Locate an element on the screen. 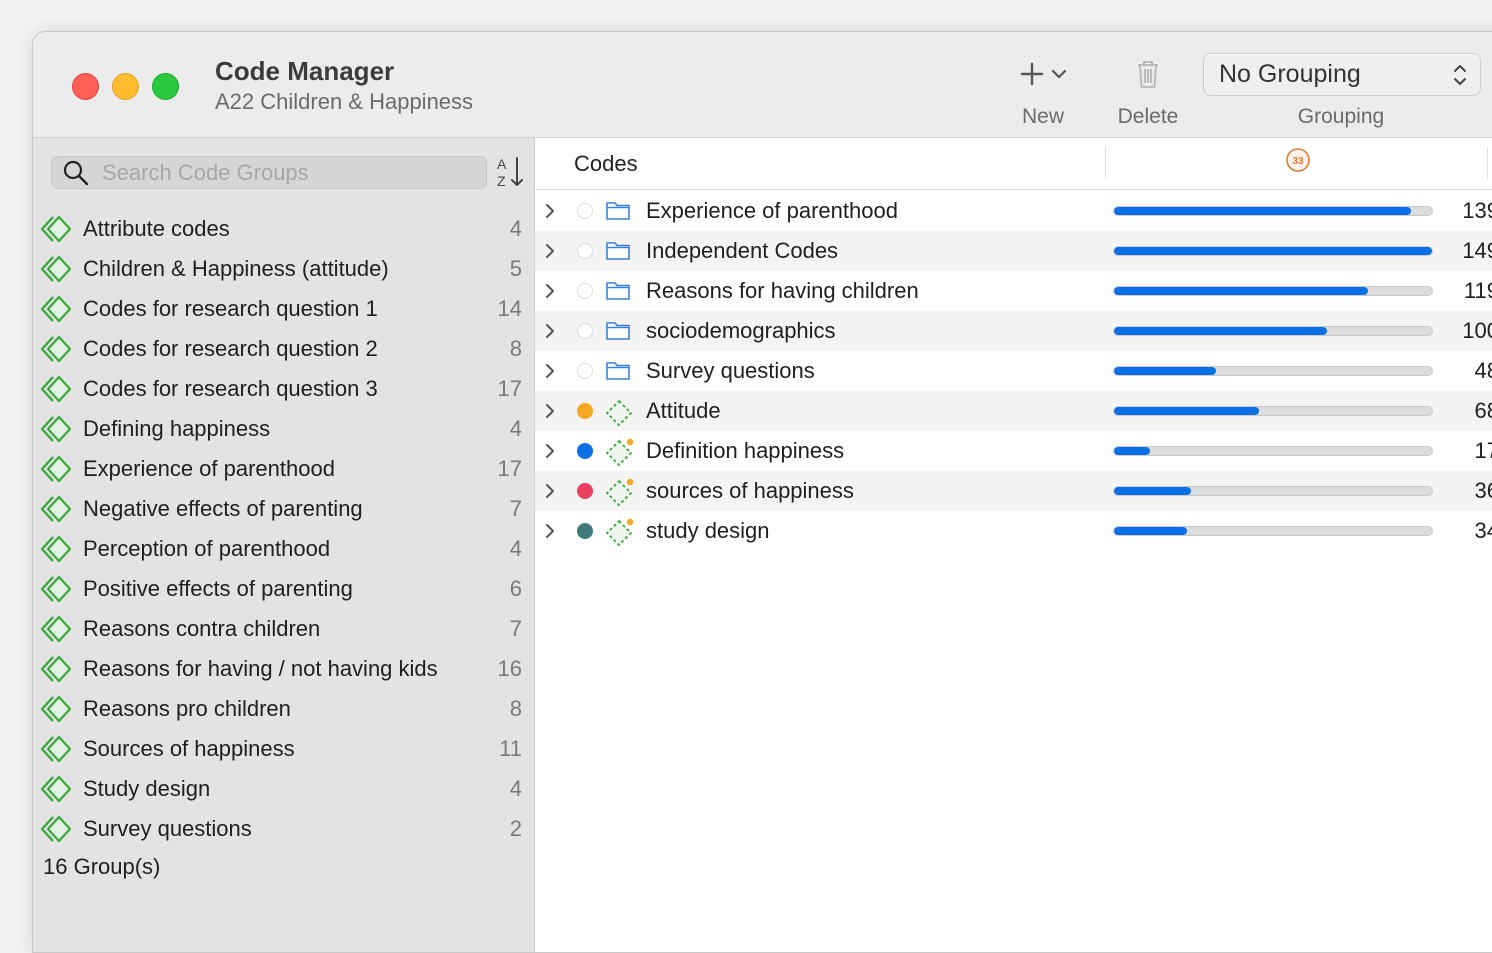 The height and width of the screenshot is (953, 1492). close-window-button is located at coordinates (85, 86).